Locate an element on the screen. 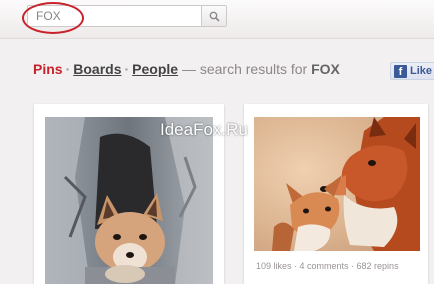  pin-stats: 109 likes · 4 comments · 682 repins is located at coordinates (327, 266).